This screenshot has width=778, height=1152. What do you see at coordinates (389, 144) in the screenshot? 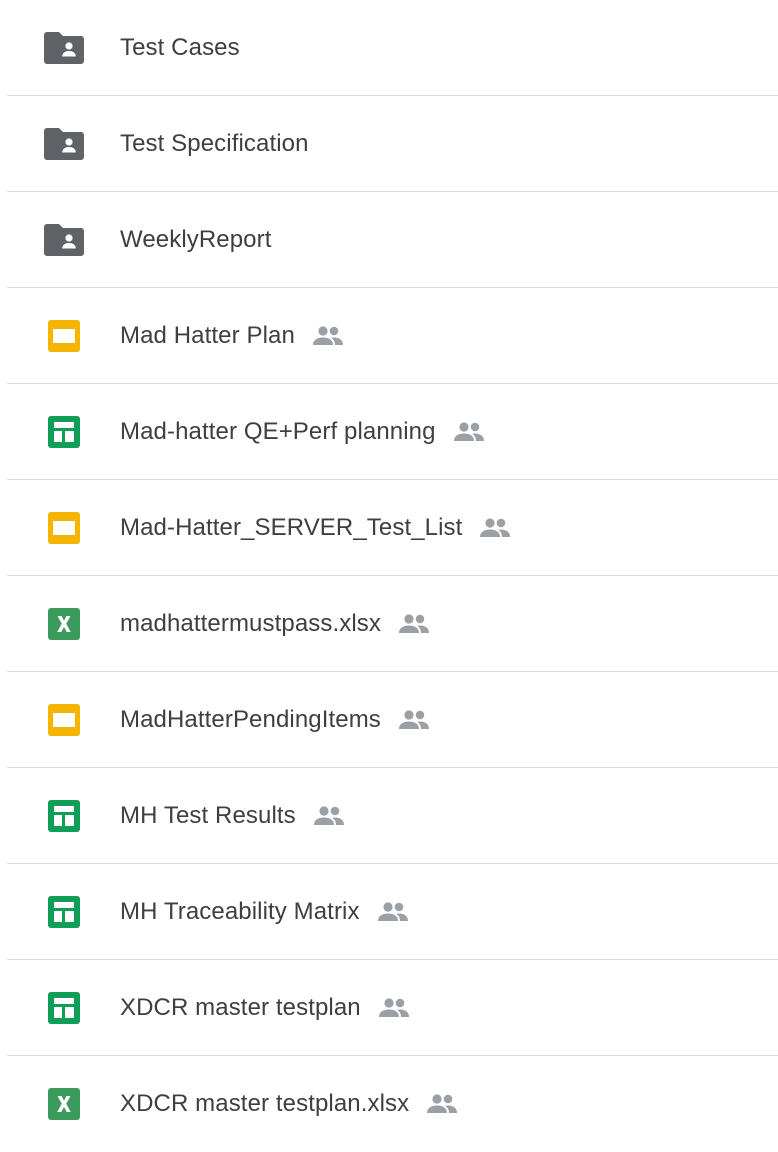
I see `file-row: Test Specification` at bounding box center [389, 144].